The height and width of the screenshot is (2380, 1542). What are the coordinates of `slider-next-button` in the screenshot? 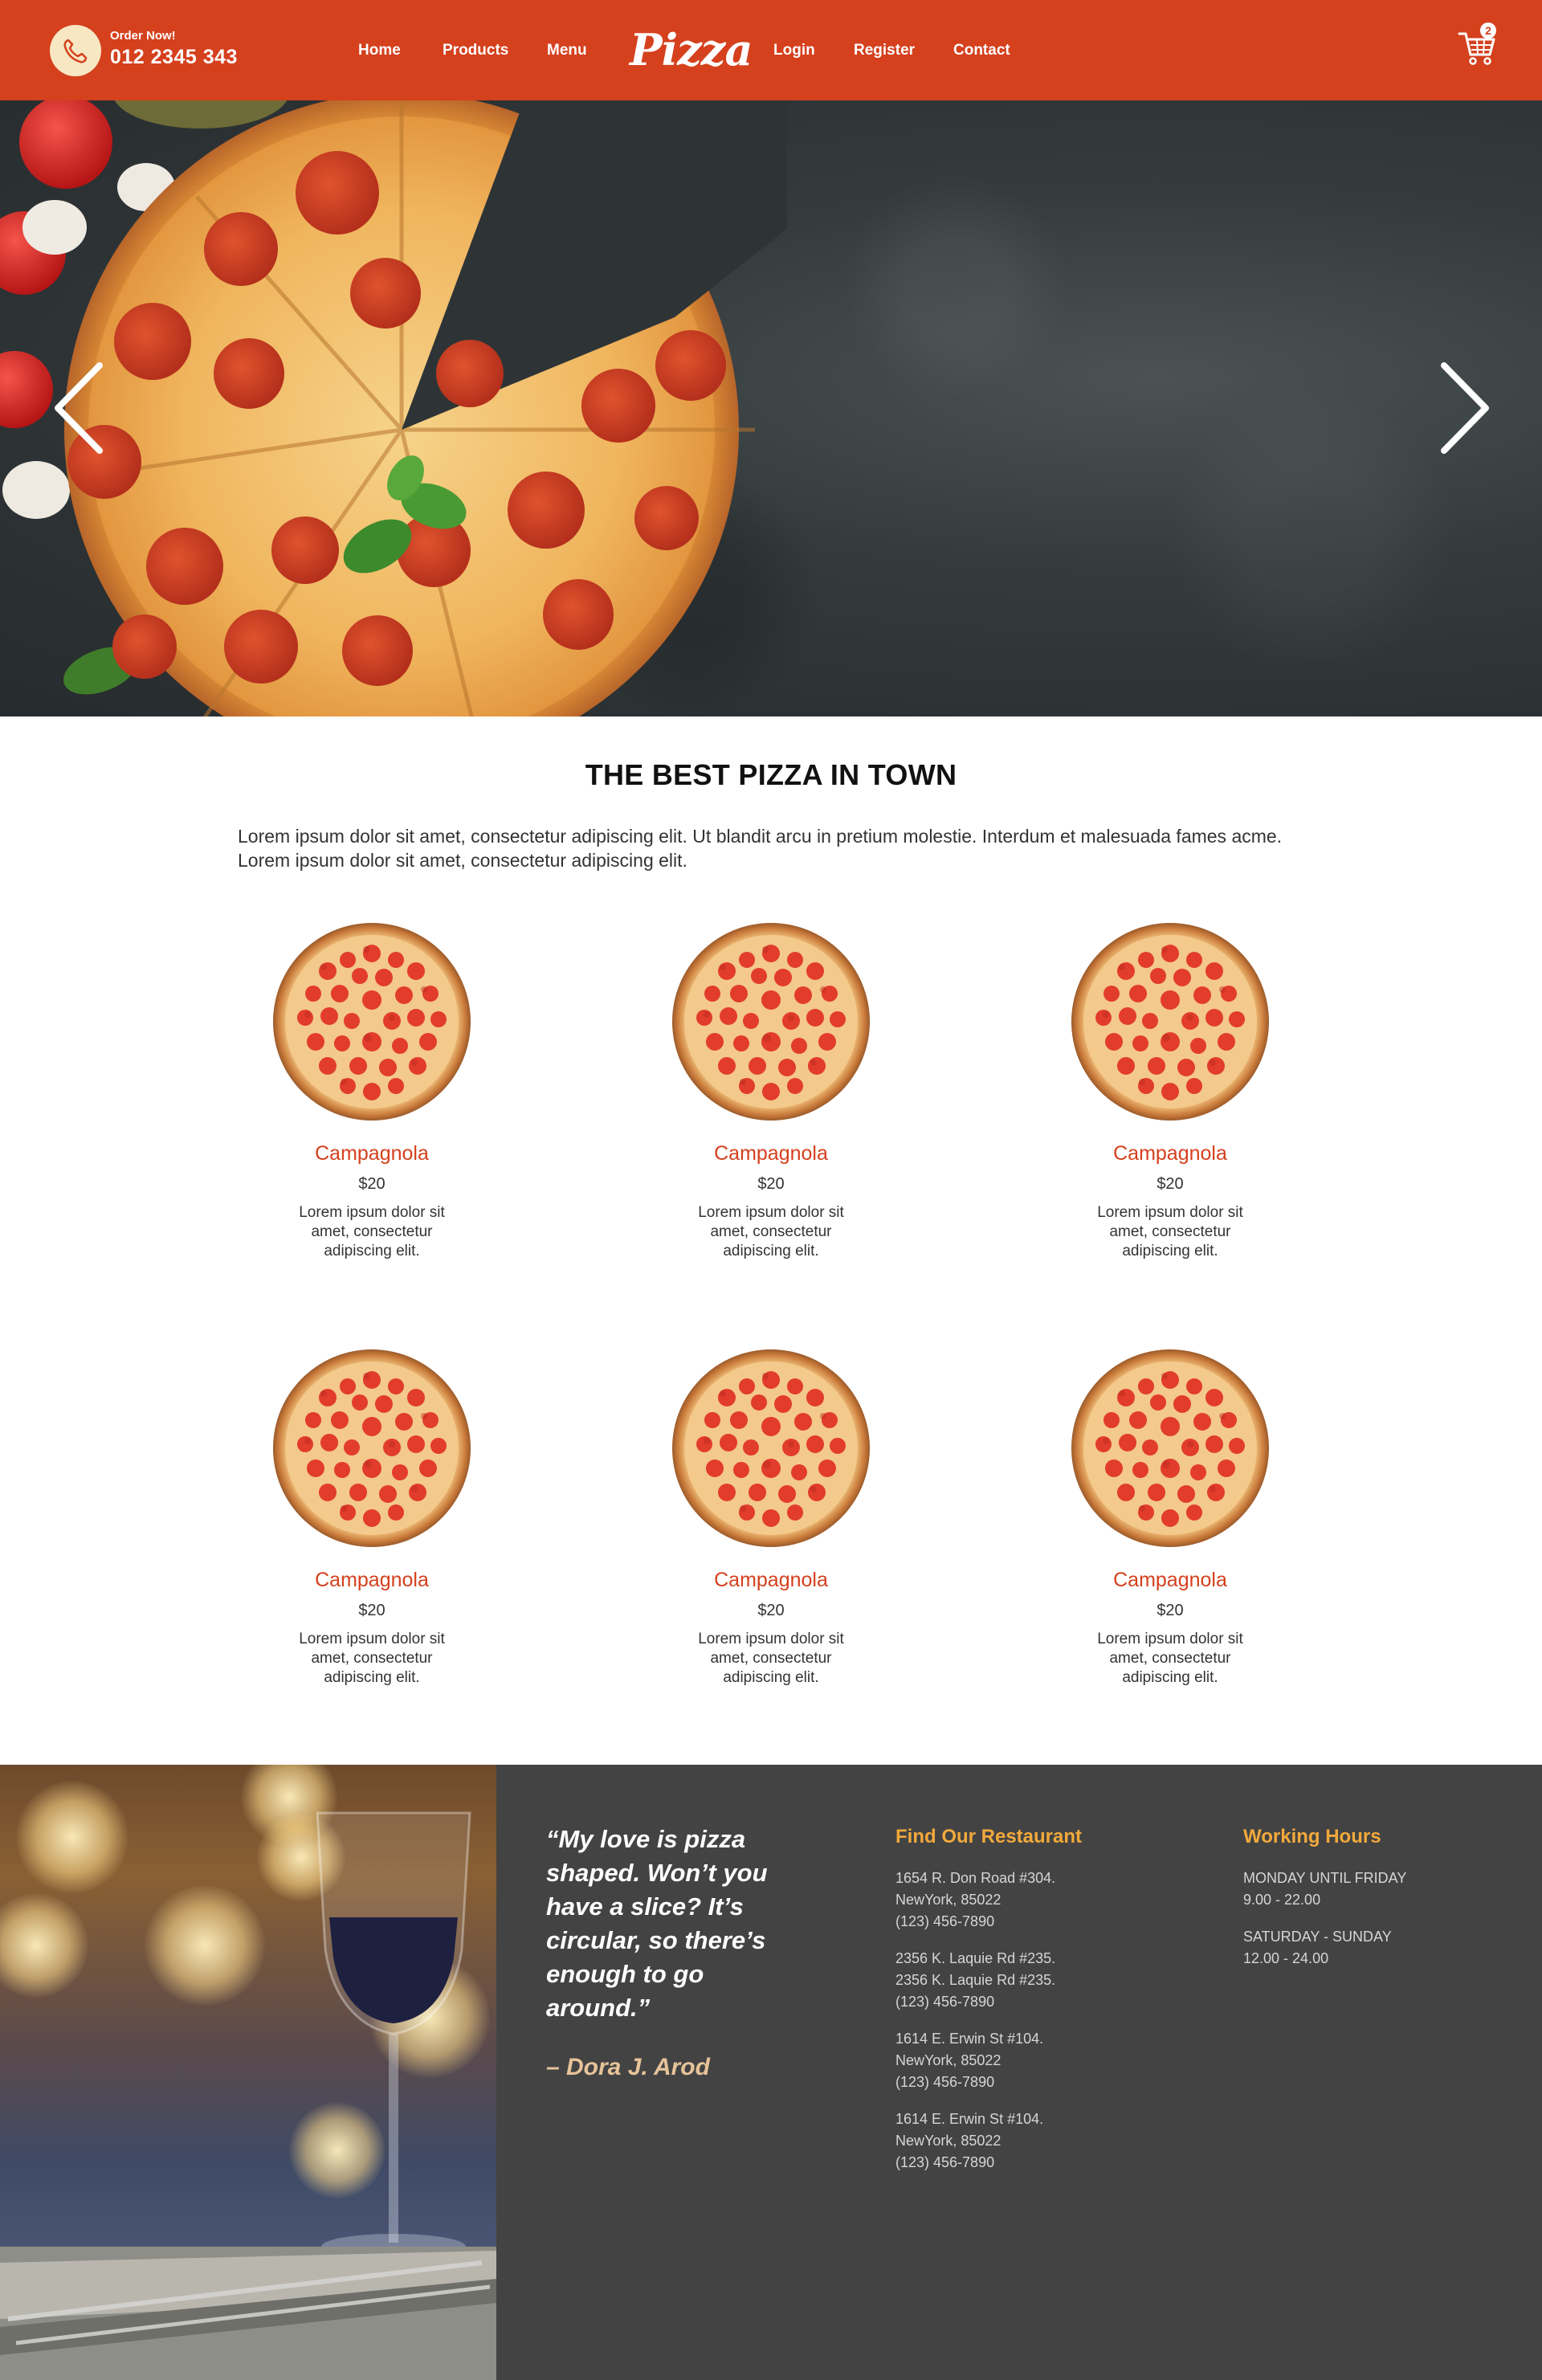 It's located at (1466, 408).